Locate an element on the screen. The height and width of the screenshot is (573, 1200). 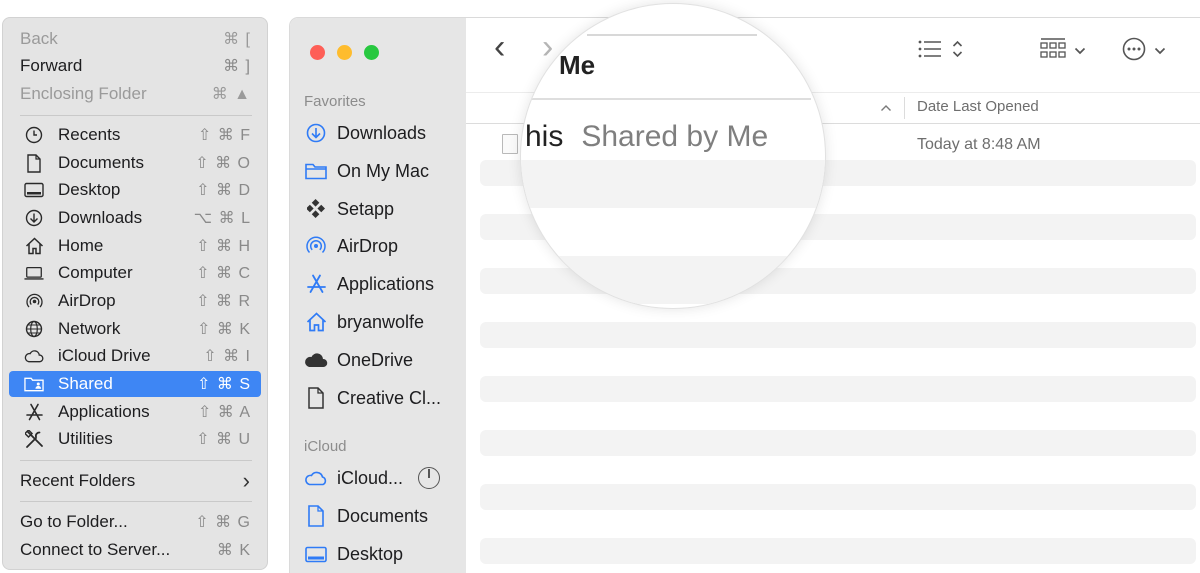
action-button is located at coordinates (1144, 51).